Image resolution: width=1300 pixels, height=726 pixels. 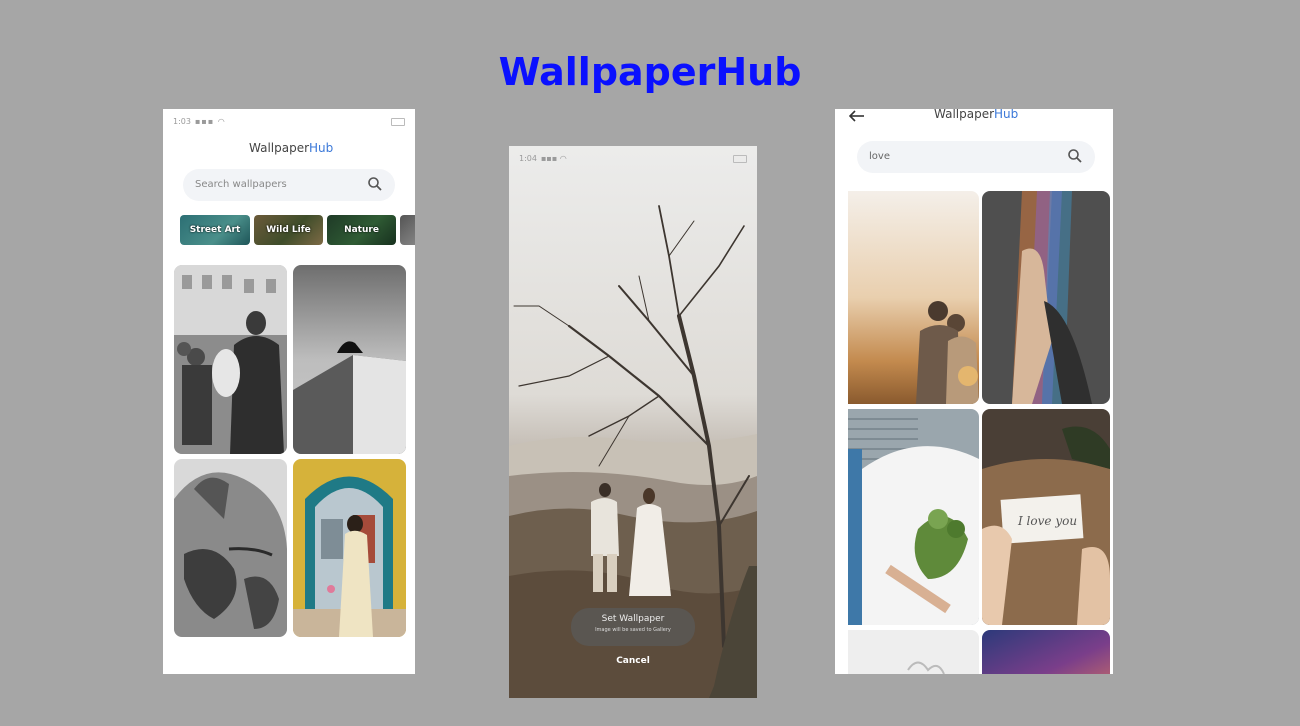 I want to click on category-chip-nature: Nature, so click(x=361, y=230).